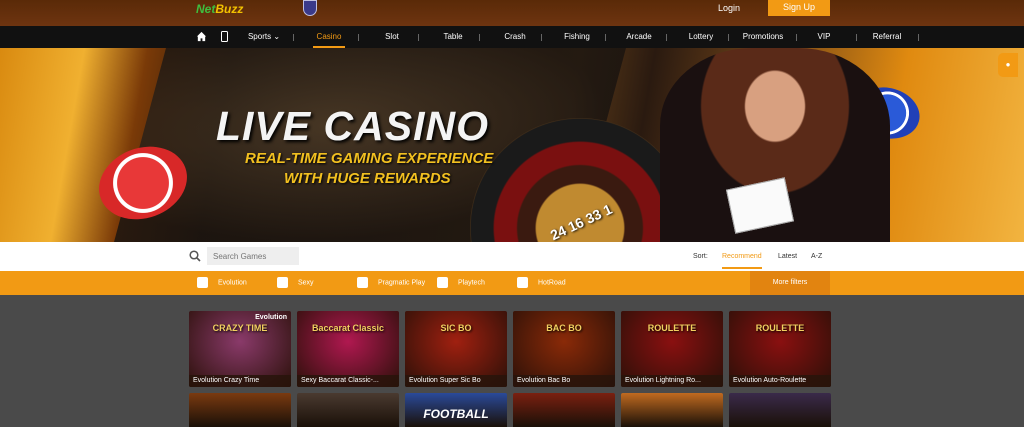 This screenshot has width=1024, height=427. What do you see at coordinates (790, 283) in the screenshot?
I see `more-filters-button: More filters` at bounding box center [790, 283].